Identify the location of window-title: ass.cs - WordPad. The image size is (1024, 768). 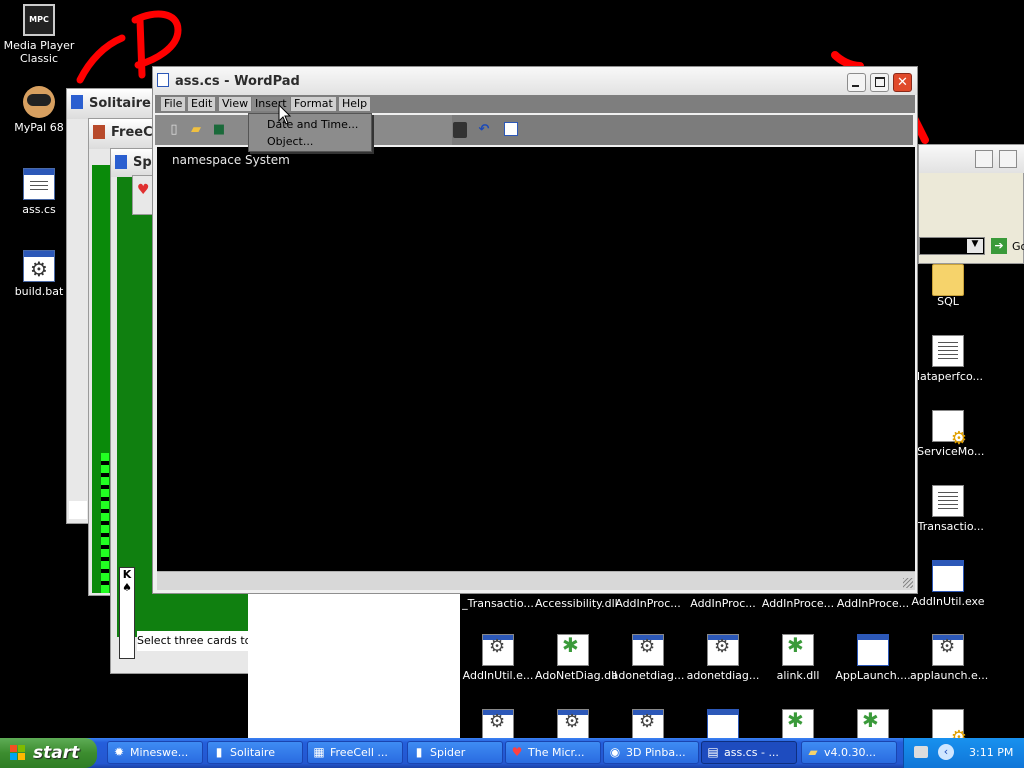
(237, 81).